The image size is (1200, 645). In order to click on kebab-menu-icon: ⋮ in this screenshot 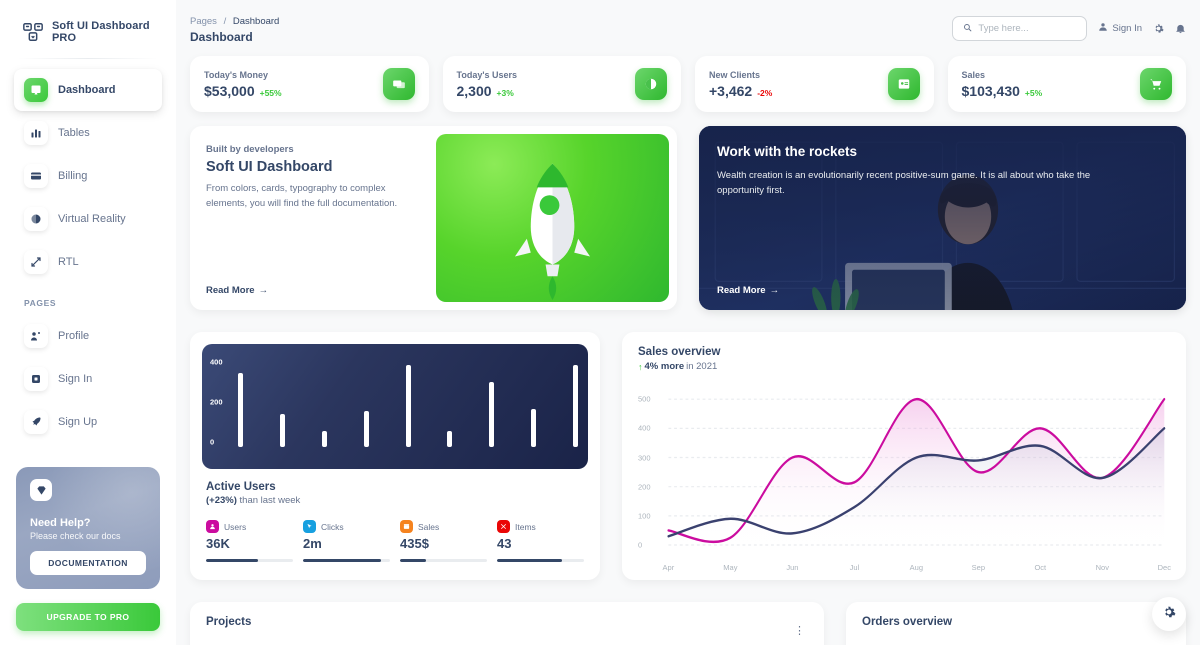, I will do `click(800, 630)`.